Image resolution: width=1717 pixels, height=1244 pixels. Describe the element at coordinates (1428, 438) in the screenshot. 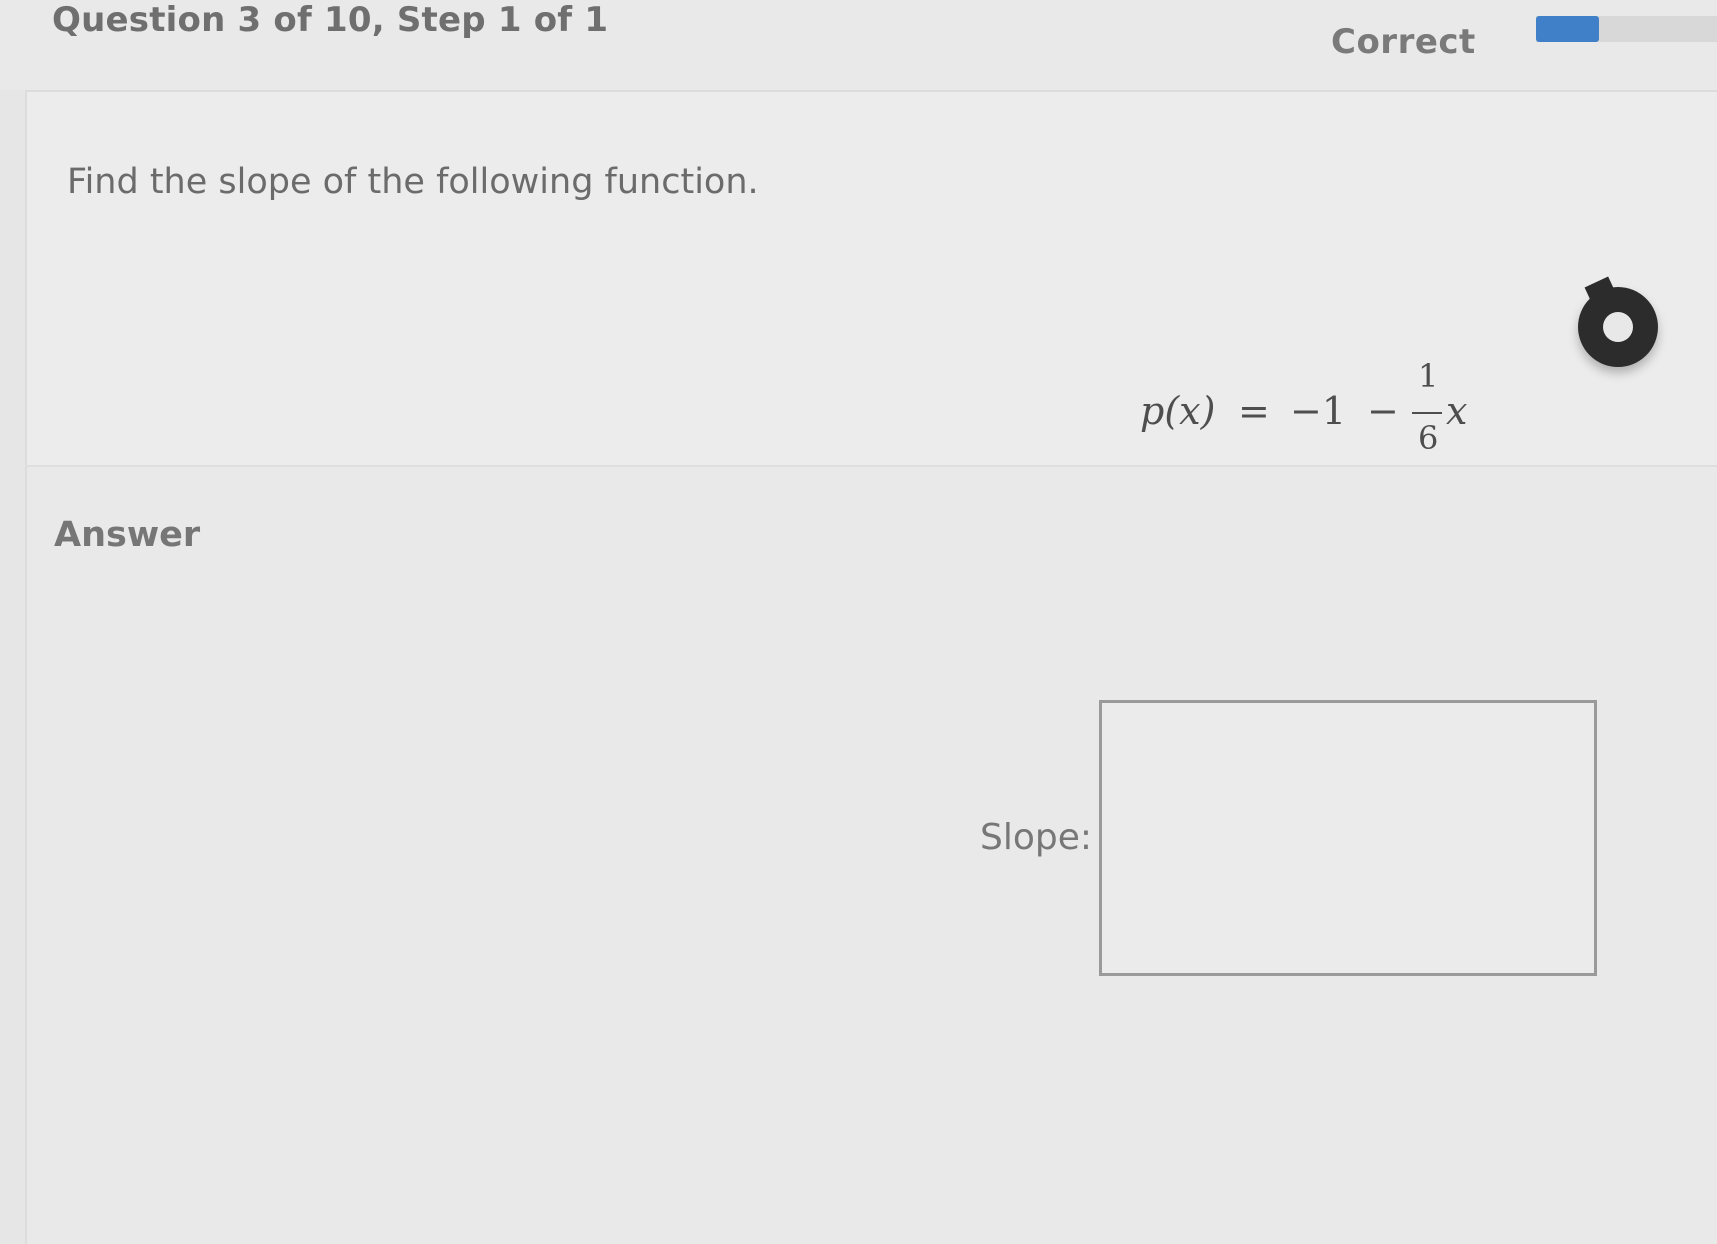

I see `fraction-denominator: 6` at that location.